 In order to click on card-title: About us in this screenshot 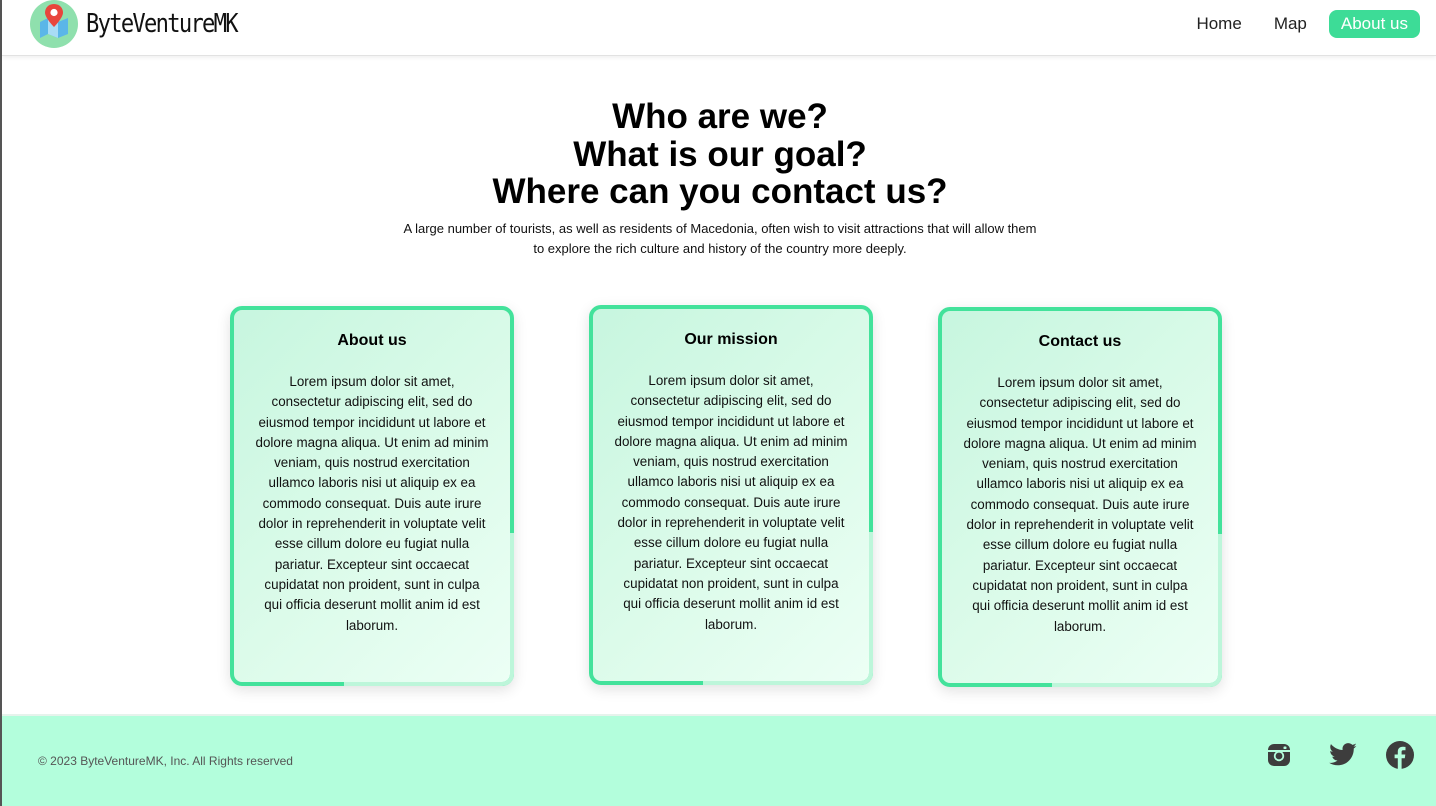, I will do `click(372, 340)`.